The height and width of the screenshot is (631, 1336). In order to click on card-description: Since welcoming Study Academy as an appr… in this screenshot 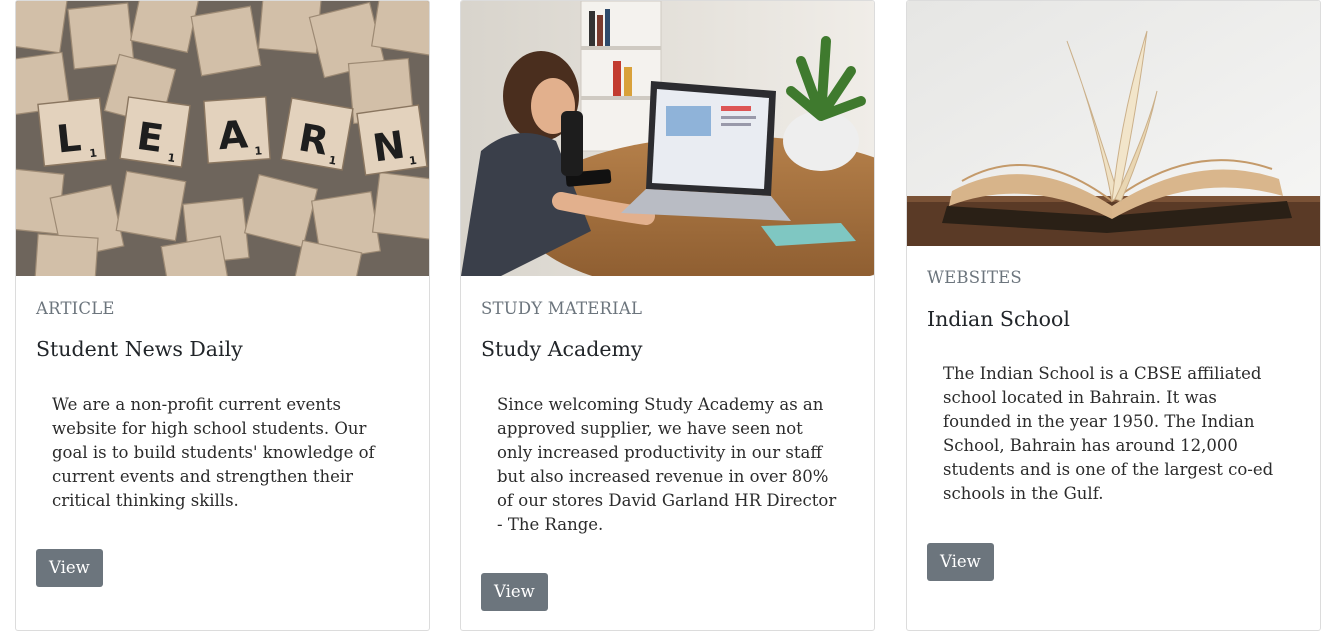, I will do `click(667, 464)`.